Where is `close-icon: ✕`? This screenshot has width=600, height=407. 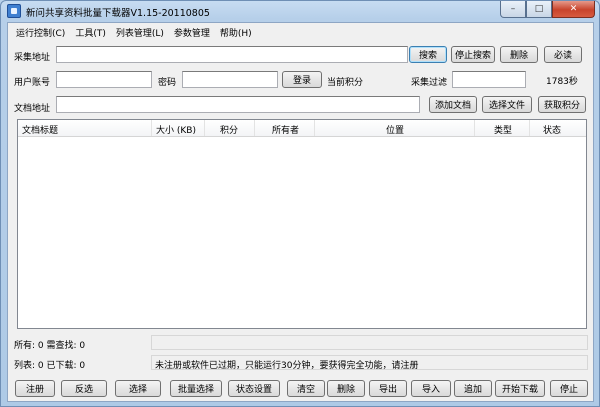 close-icon: ✕ is located at coordinates (573, 8).